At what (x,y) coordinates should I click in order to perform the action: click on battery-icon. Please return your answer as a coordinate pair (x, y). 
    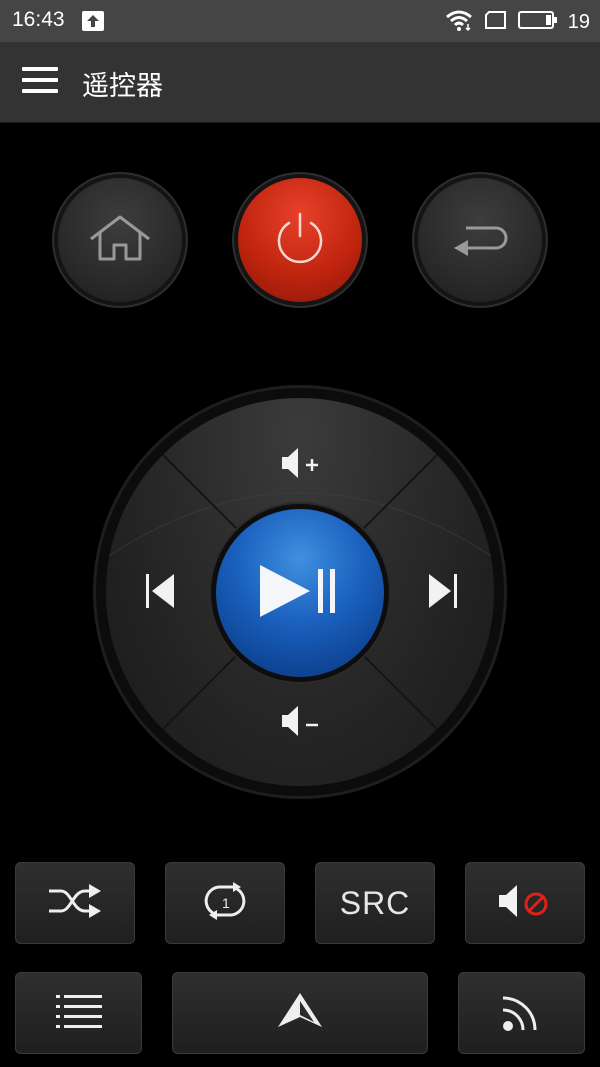
    Looking at the image, I should click on (537, 22).